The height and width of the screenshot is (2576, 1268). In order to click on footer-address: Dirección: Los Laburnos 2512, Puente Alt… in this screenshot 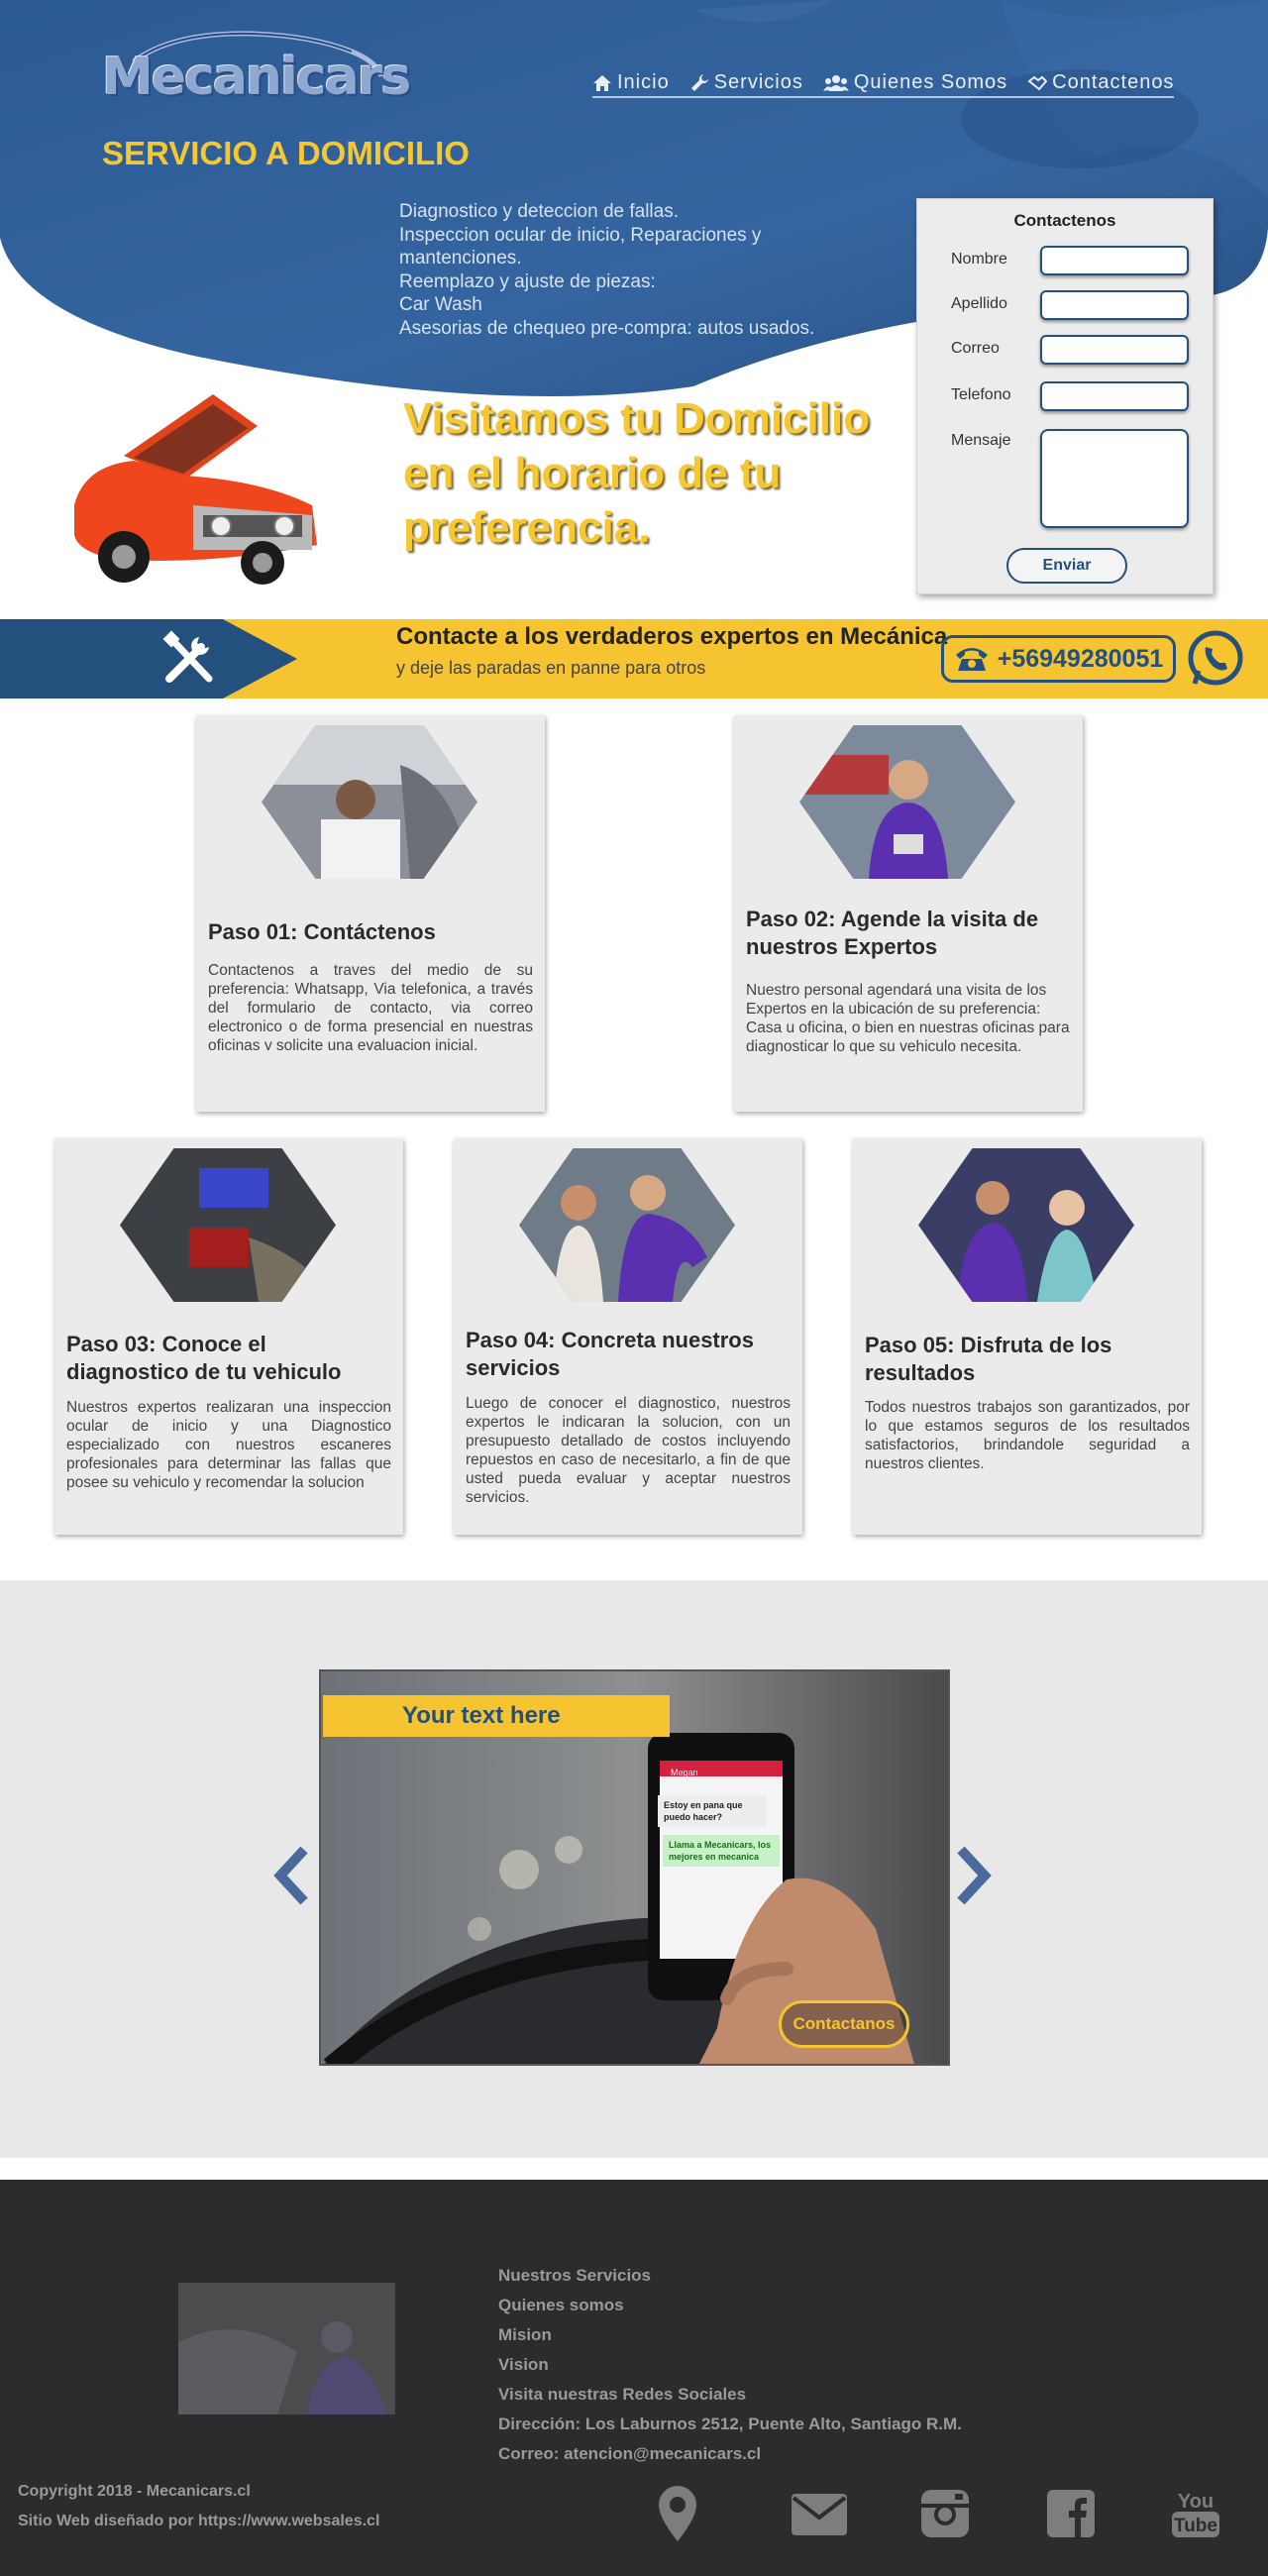, I will do `click(730, 2424)`.